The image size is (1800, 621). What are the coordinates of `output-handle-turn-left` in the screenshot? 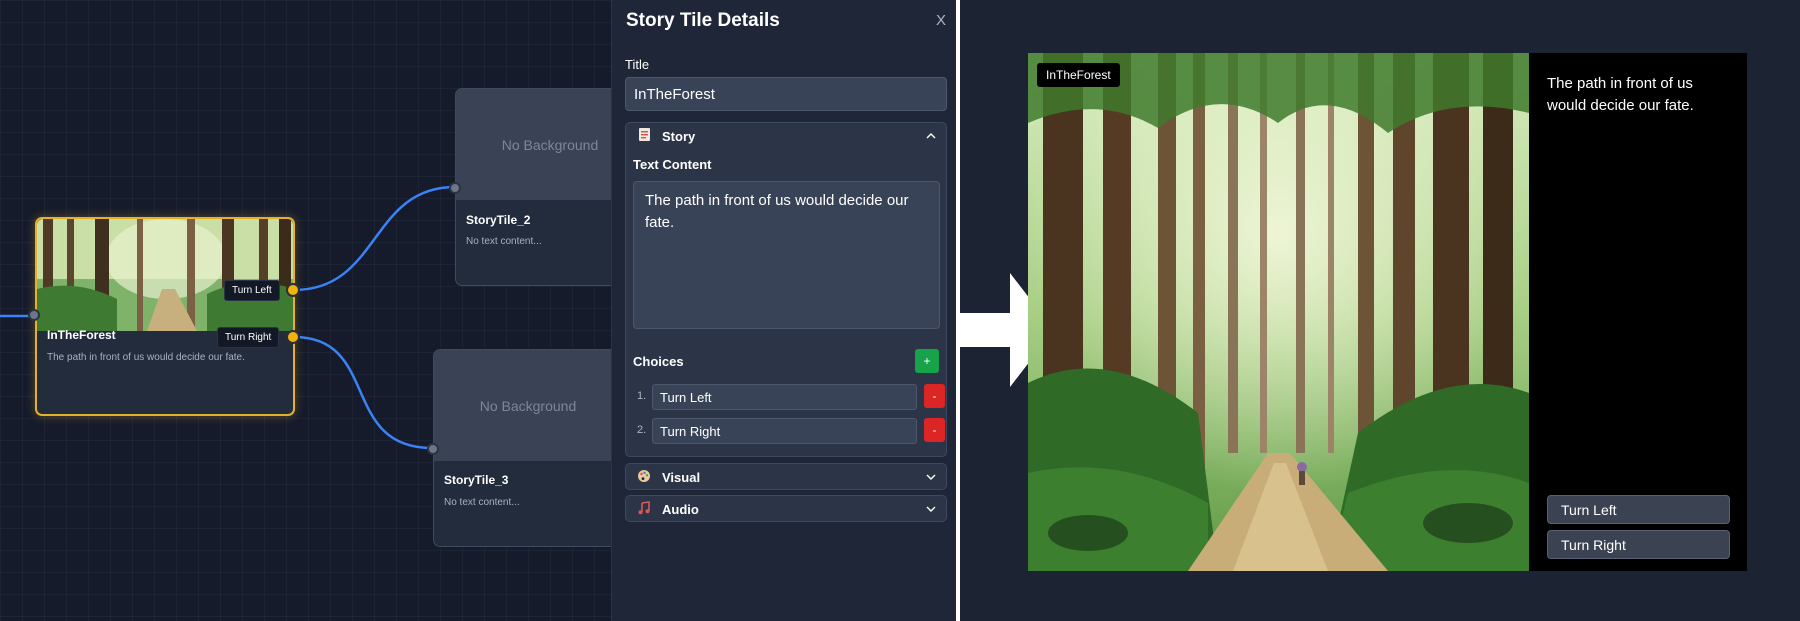 It's located at (293, 290).